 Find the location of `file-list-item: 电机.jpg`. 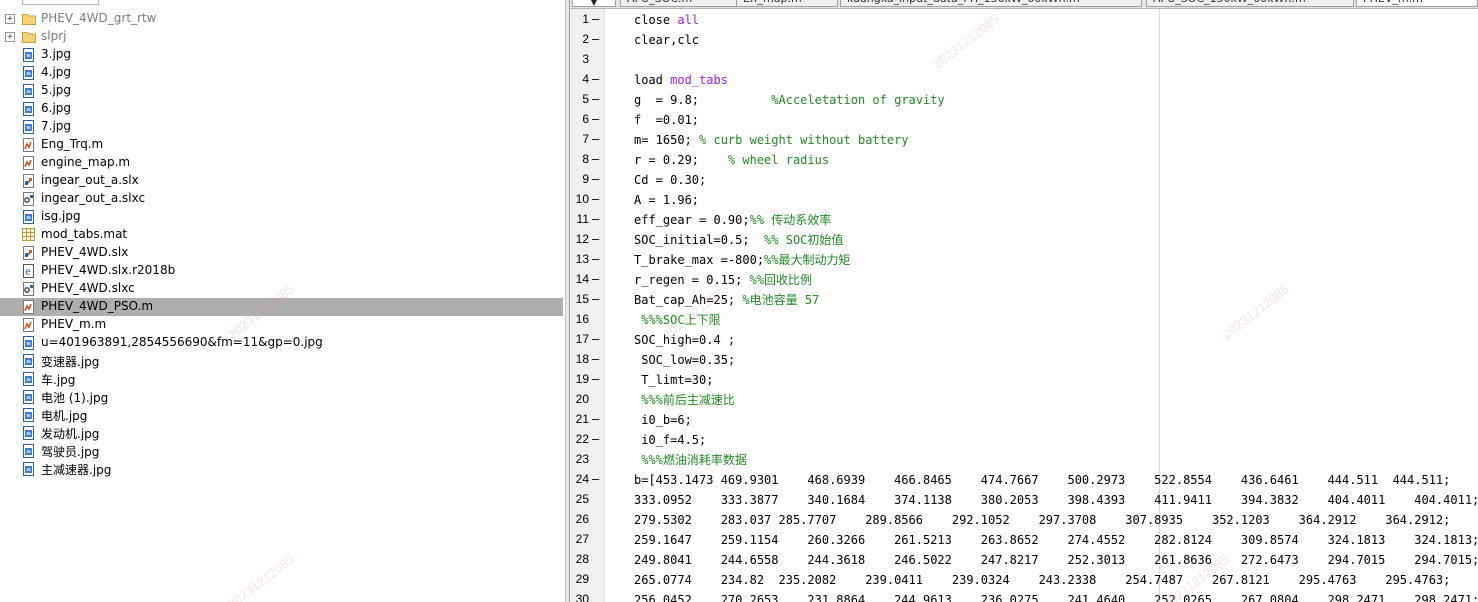

file-list-item: 电机.jpg is located at coordinates (281, 415).